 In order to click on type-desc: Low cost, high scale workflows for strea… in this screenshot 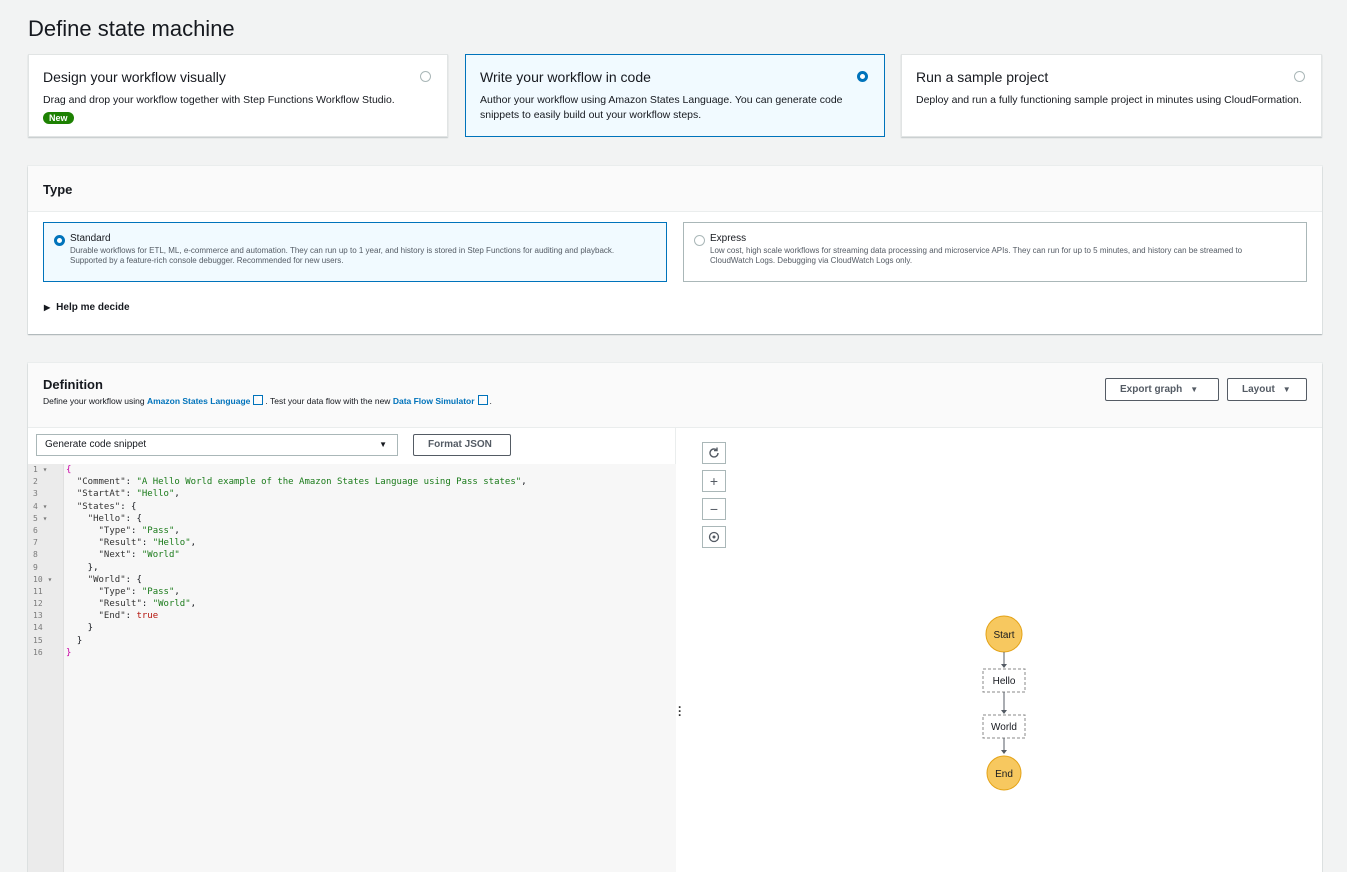, I will do `click(976, 255)`.